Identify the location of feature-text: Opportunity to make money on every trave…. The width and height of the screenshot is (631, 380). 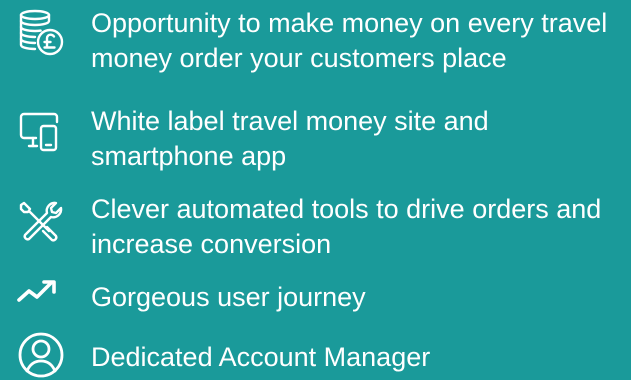
(349, 40).